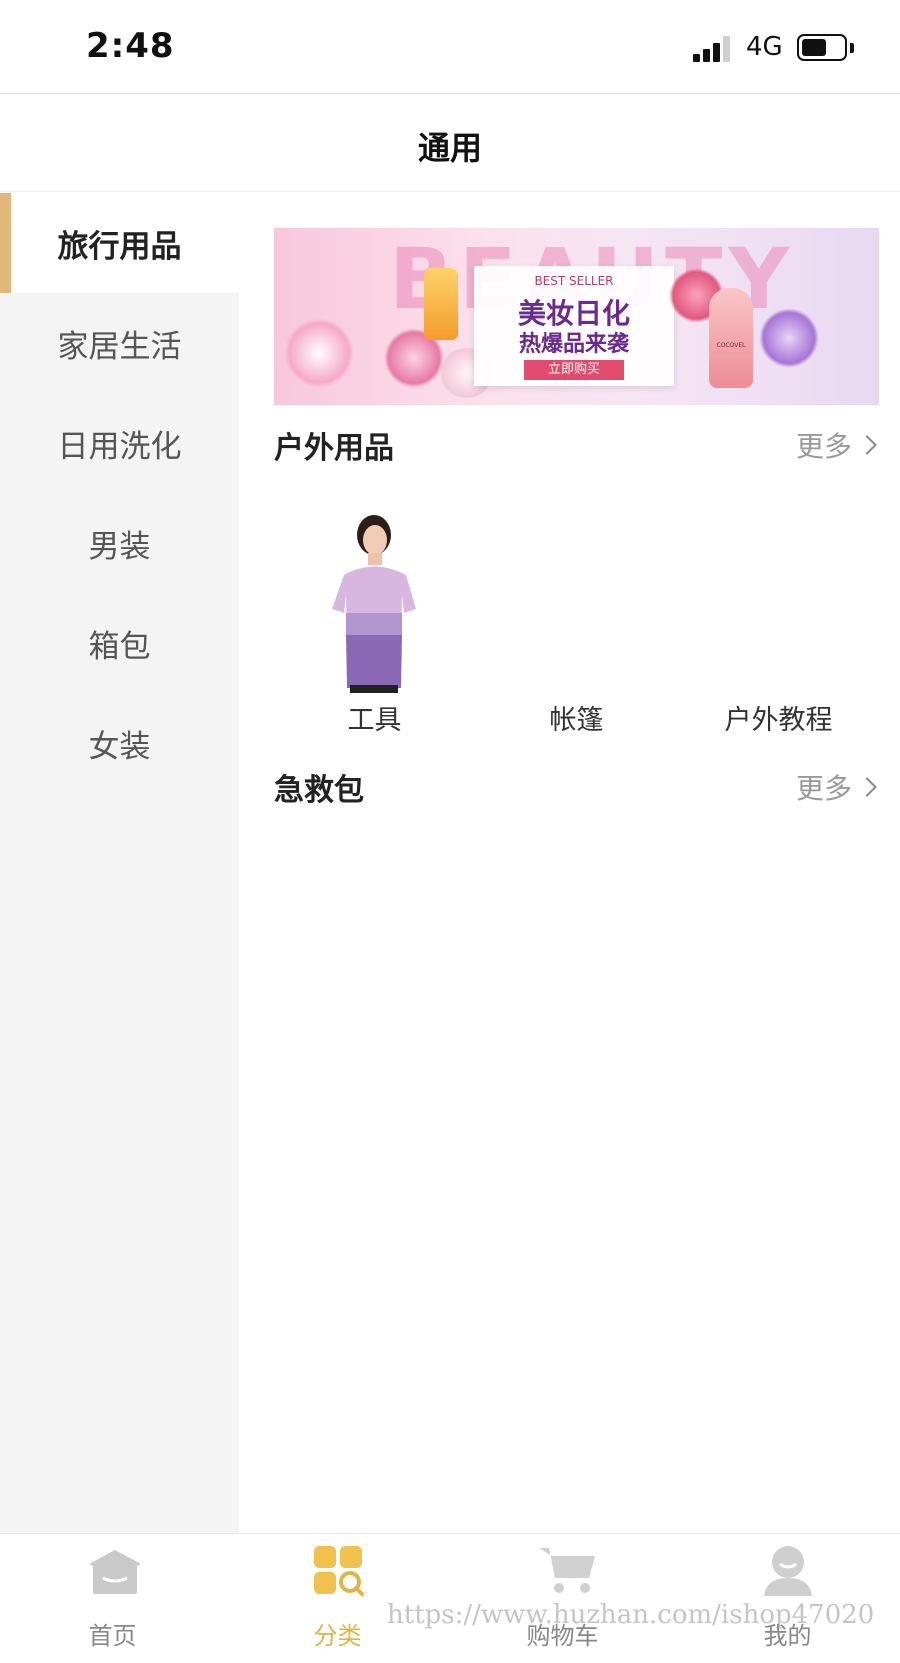  I want to click on tab-category: 分类, so click(337, 1598).